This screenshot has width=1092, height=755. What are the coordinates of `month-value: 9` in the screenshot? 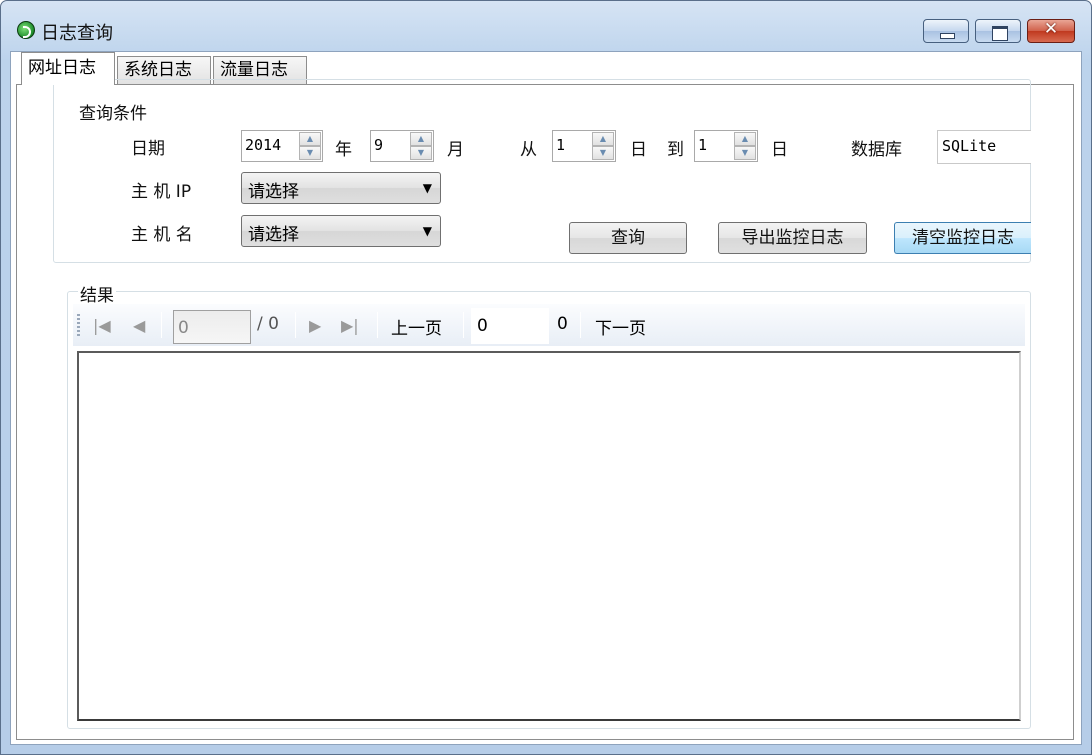 It's located at (379, 145).